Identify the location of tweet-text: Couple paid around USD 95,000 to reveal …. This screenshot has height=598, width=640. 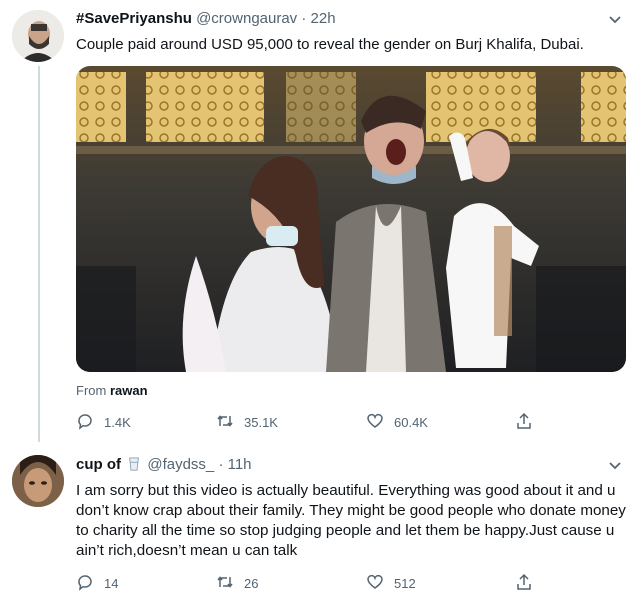
(330, 44).